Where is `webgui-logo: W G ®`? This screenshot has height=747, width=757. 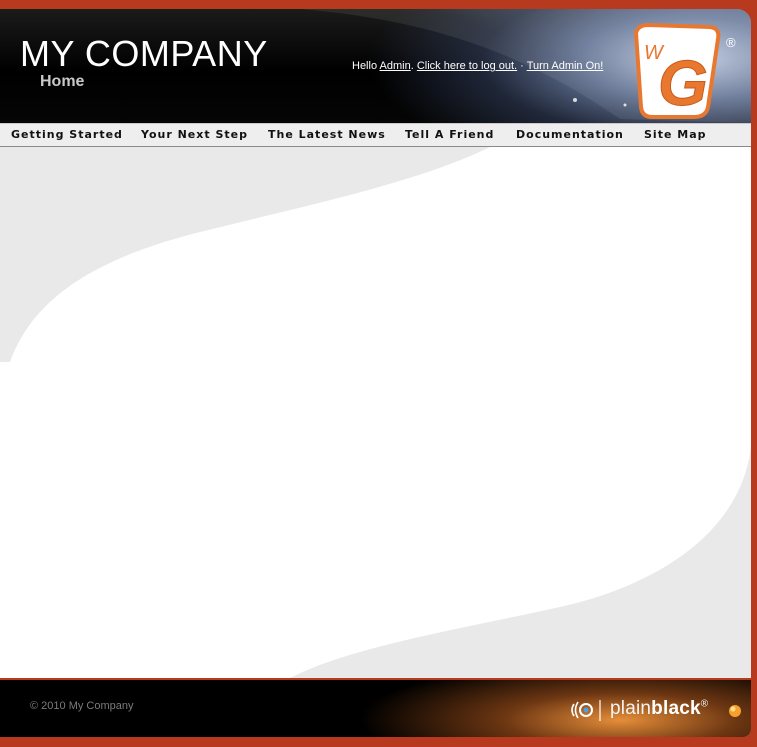
webgui-logo: W G ® is located at coordinates (684, 71).